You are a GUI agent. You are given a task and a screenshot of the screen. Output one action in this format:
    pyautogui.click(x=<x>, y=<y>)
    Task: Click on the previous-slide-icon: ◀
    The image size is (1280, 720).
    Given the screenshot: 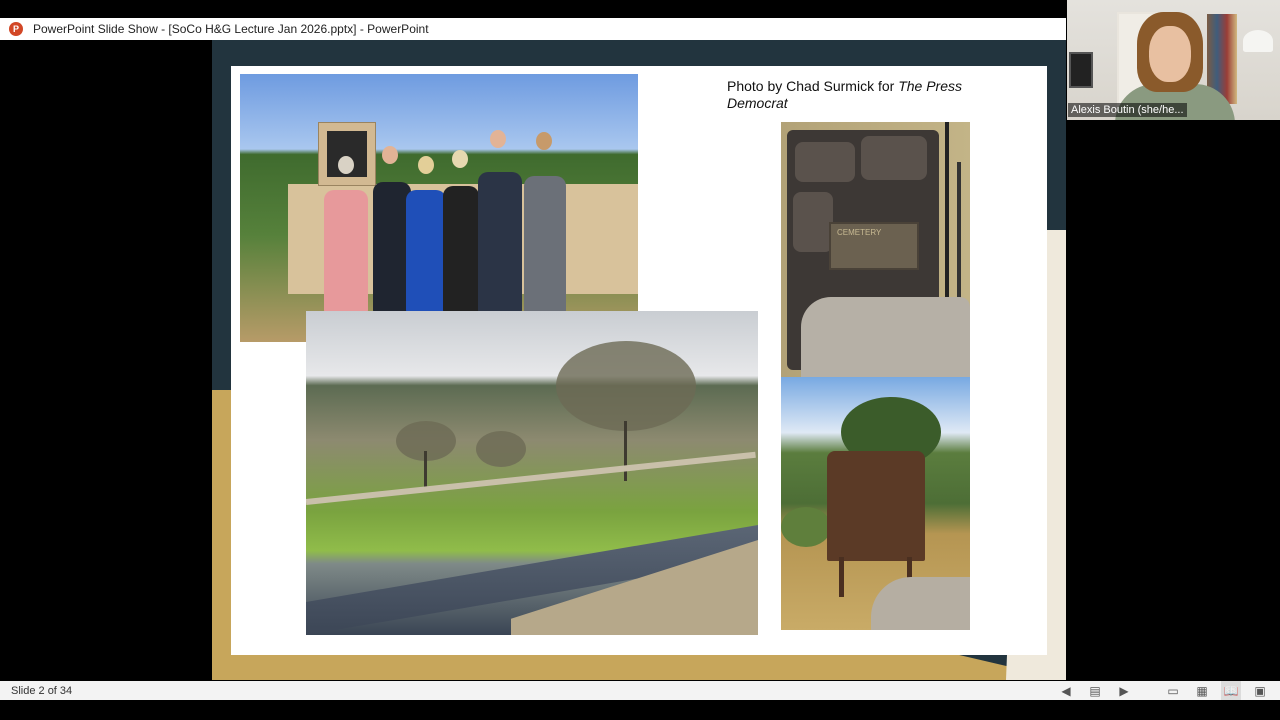 What is the action you would take?
    pyautogui.click(x=1066, y=690)
    